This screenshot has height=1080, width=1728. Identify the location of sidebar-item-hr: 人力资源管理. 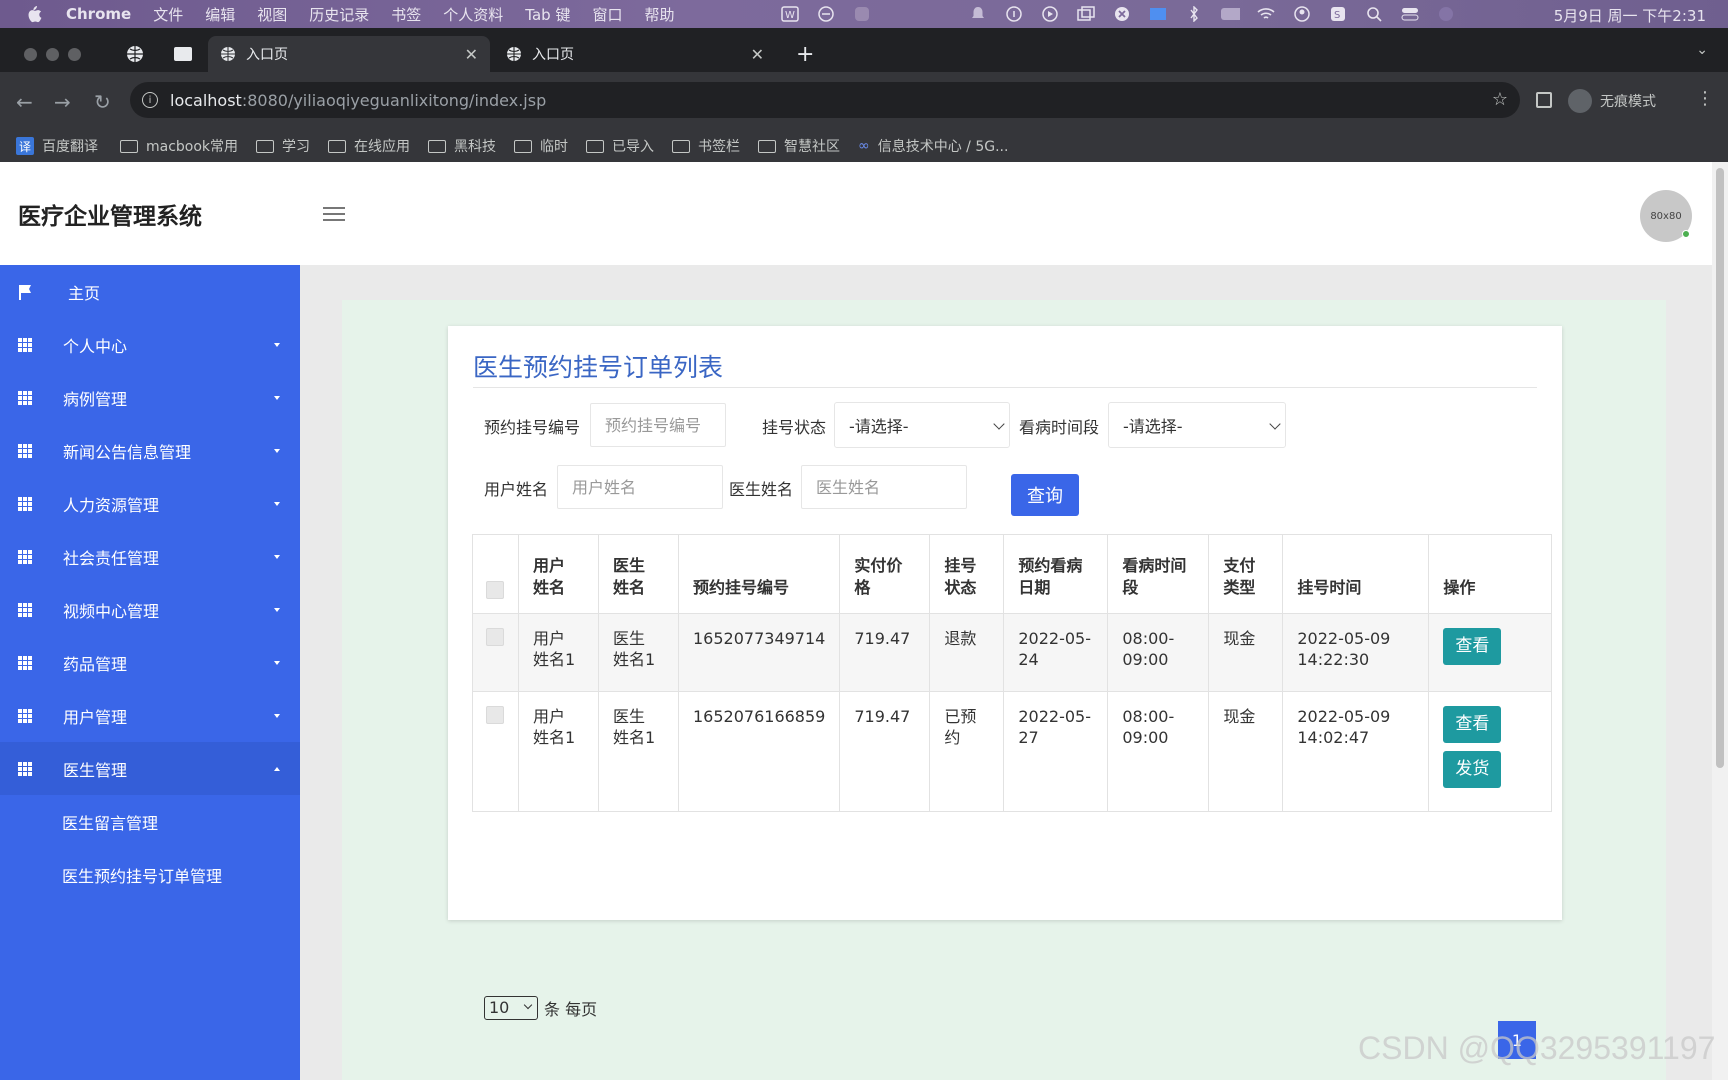
(150, 503).